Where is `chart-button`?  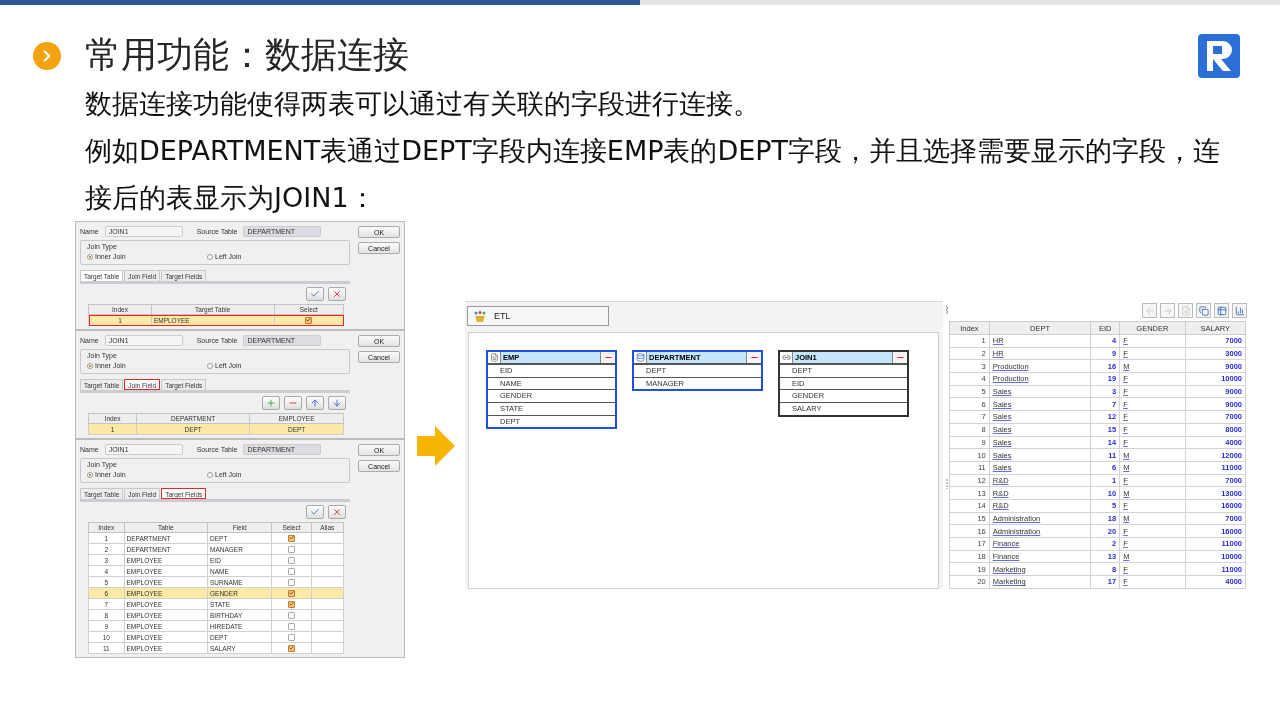
chart-button is located at coordinates (1239, 310).